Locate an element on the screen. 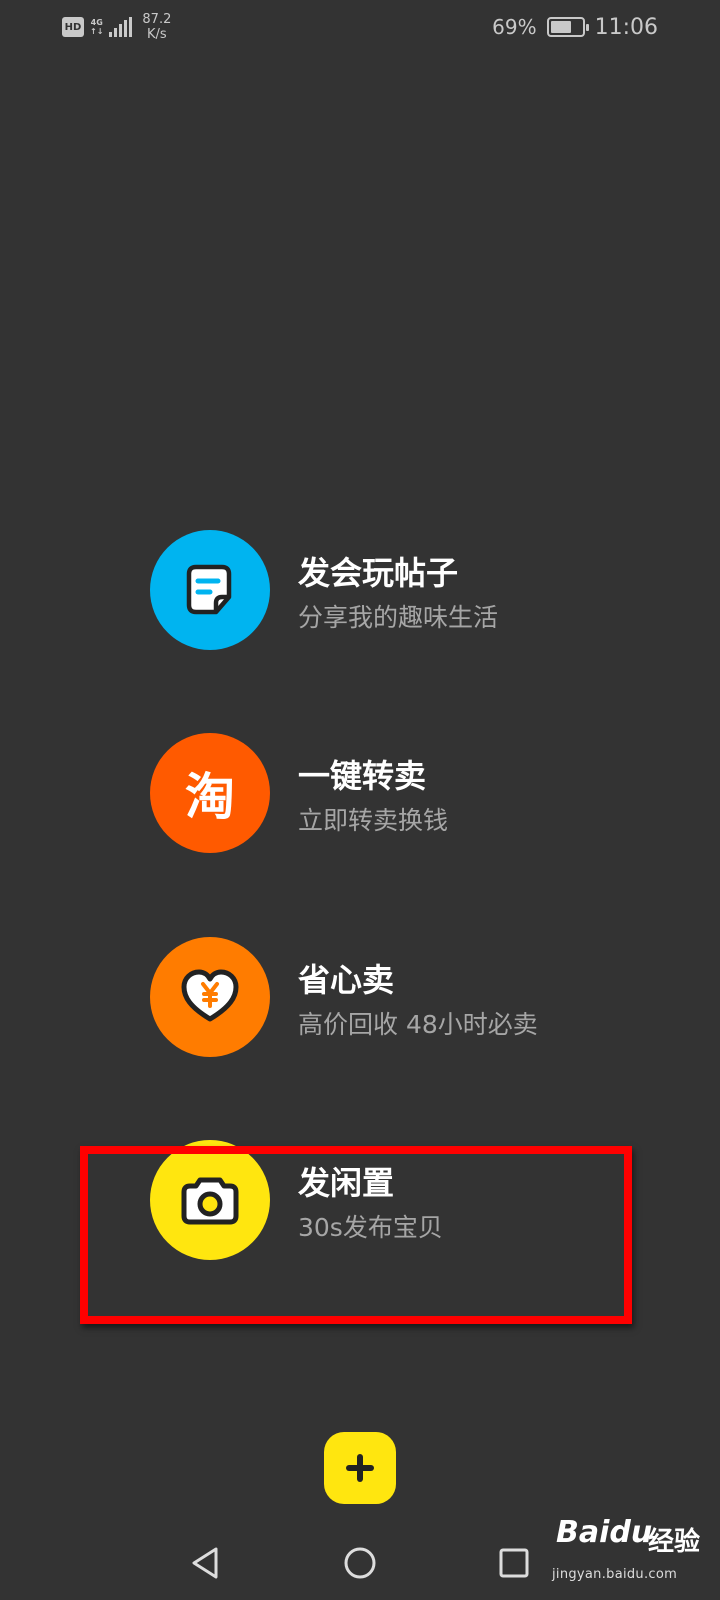  hd-icon: HD is located at coordinates (73, 27).